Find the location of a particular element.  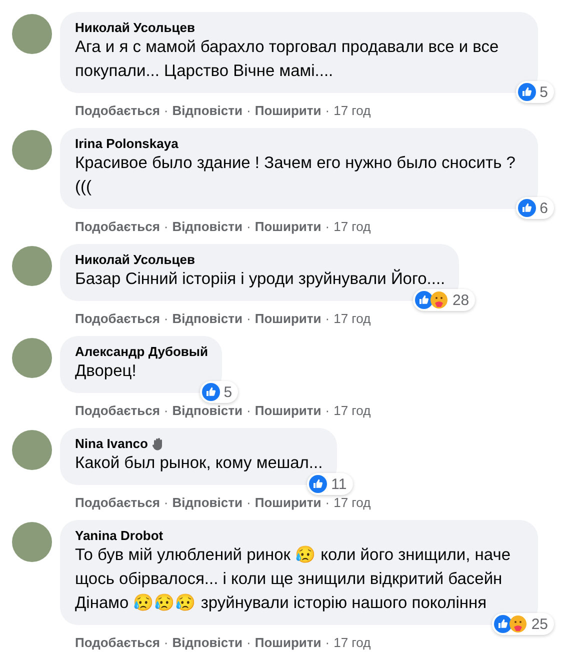

reaction-count: 28 is located at coordinates (444, 300).